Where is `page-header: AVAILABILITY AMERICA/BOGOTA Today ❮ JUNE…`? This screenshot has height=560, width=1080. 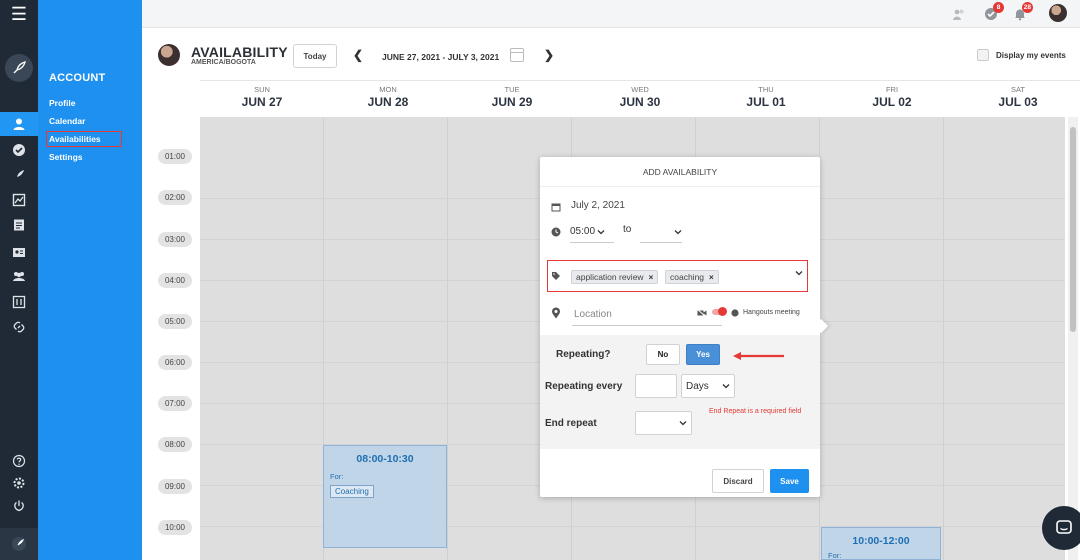
page-header: AVAILABILITY AMERICA/BOGOTA Today ❮ JUNE… is located at coordinates (611, 54).